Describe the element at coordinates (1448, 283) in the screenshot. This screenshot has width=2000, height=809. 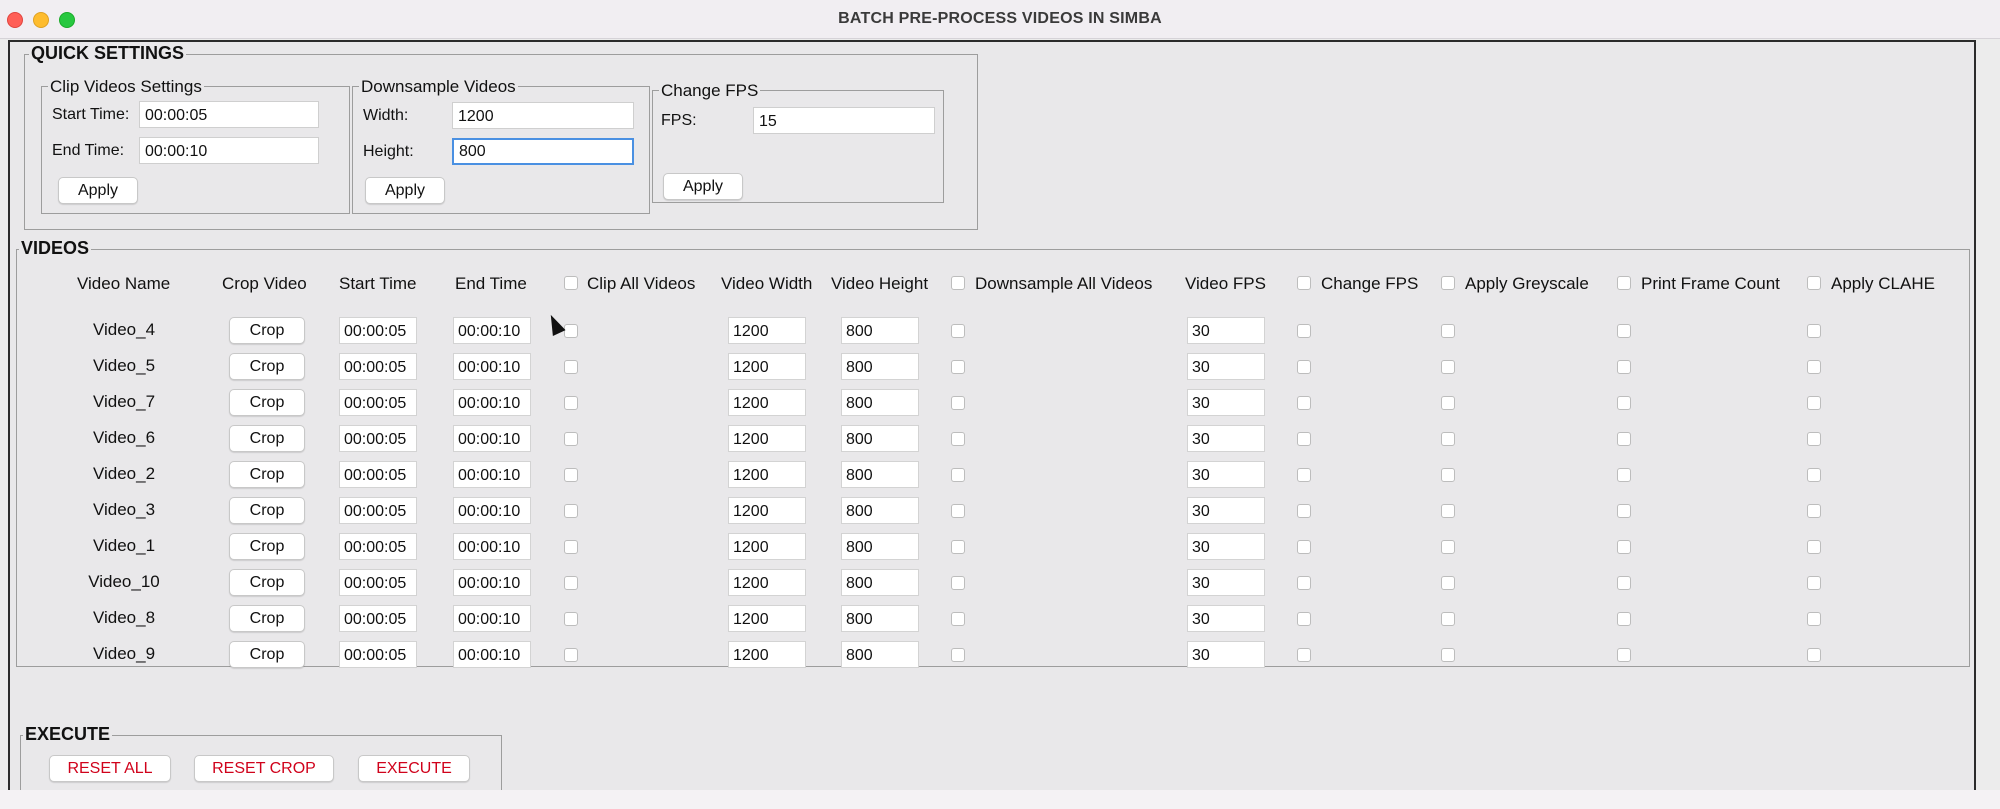
I see `apply-greyscale-all-checkbox` at that location.